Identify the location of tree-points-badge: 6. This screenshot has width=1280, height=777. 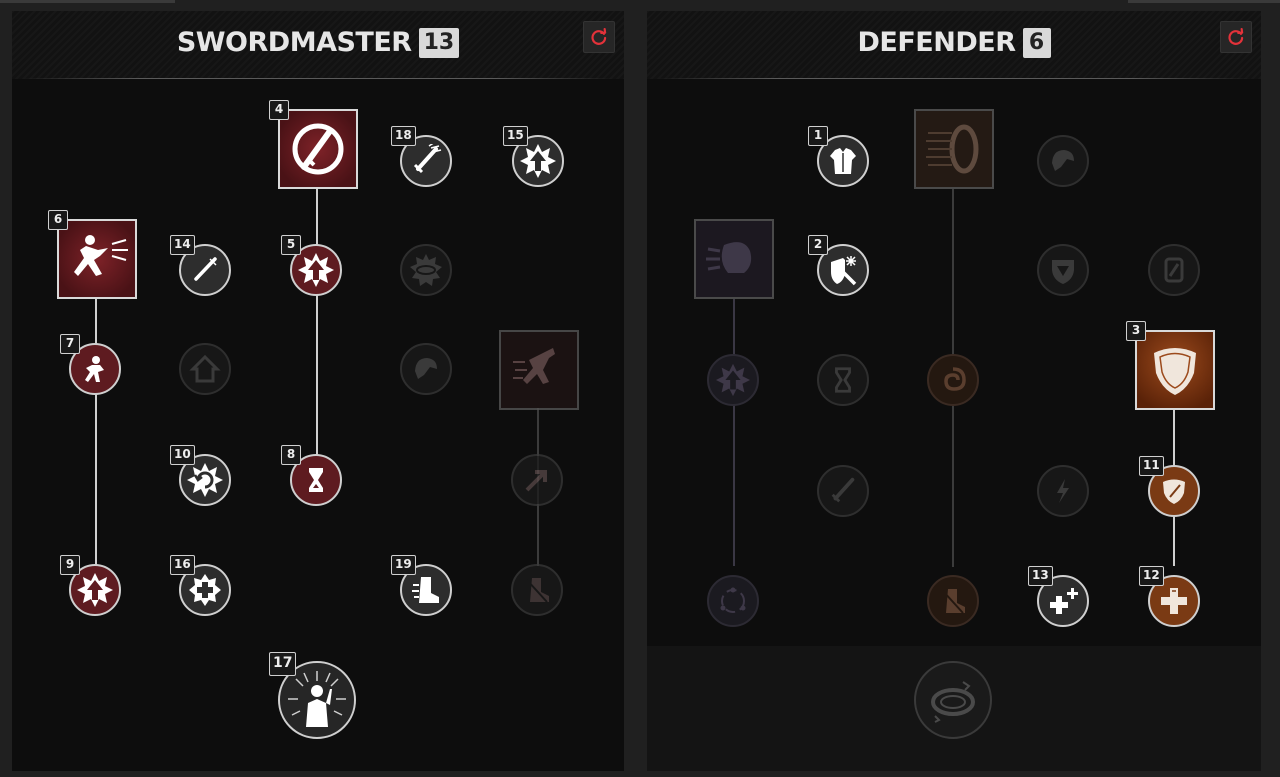
(1036, 42).